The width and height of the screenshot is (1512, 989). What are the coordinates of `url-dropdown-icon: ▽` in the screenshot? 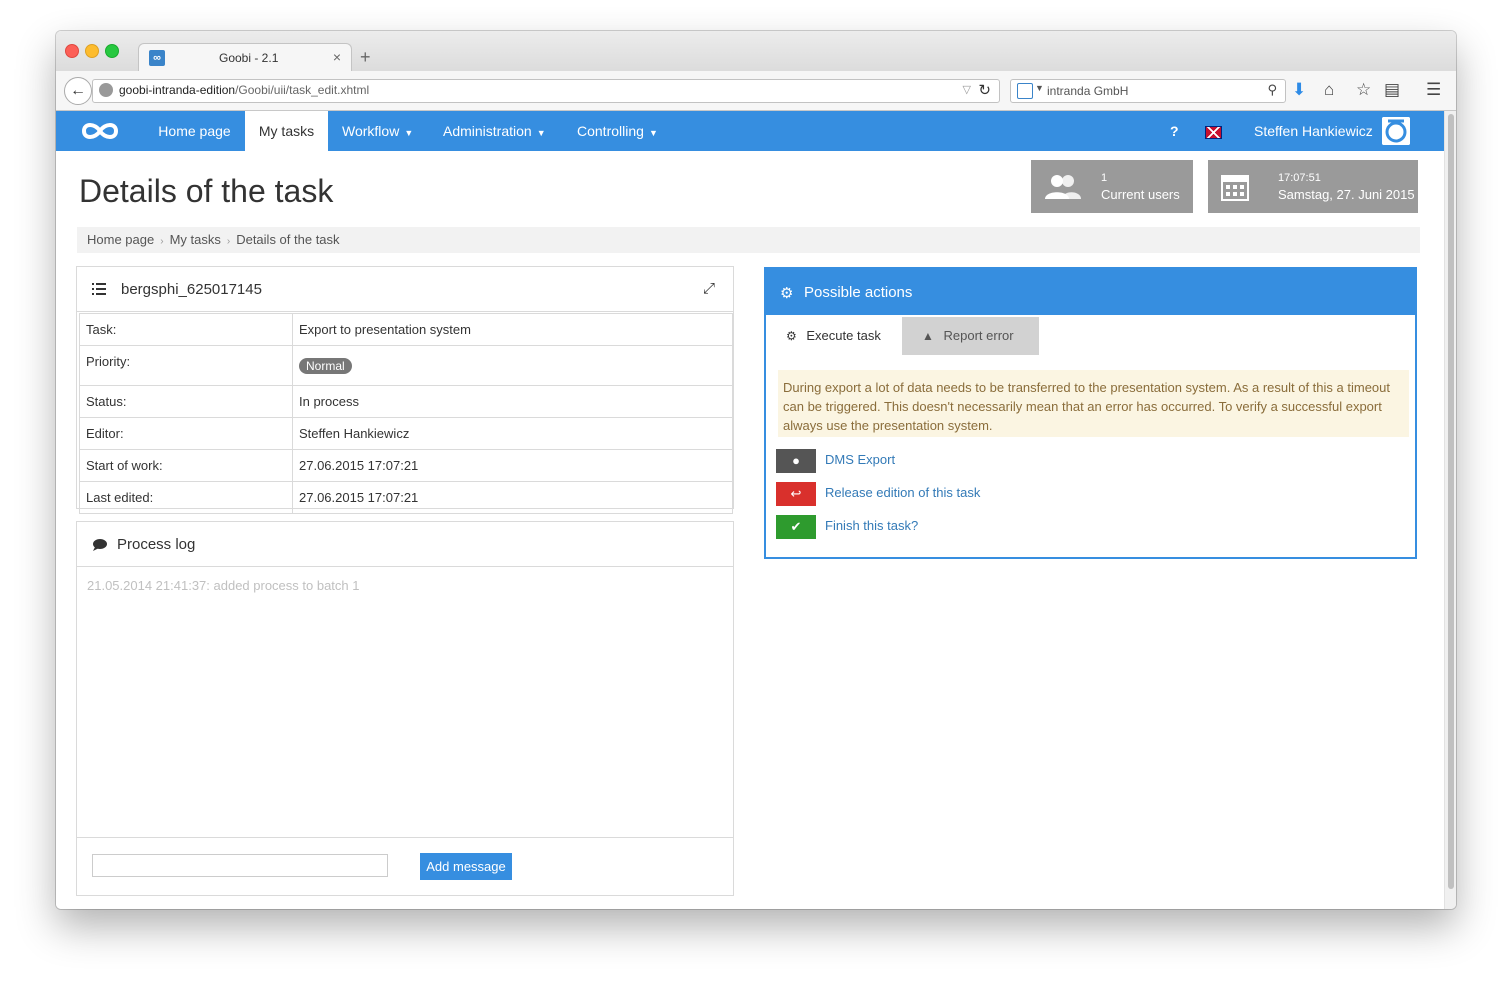 It's located at (967, 89).